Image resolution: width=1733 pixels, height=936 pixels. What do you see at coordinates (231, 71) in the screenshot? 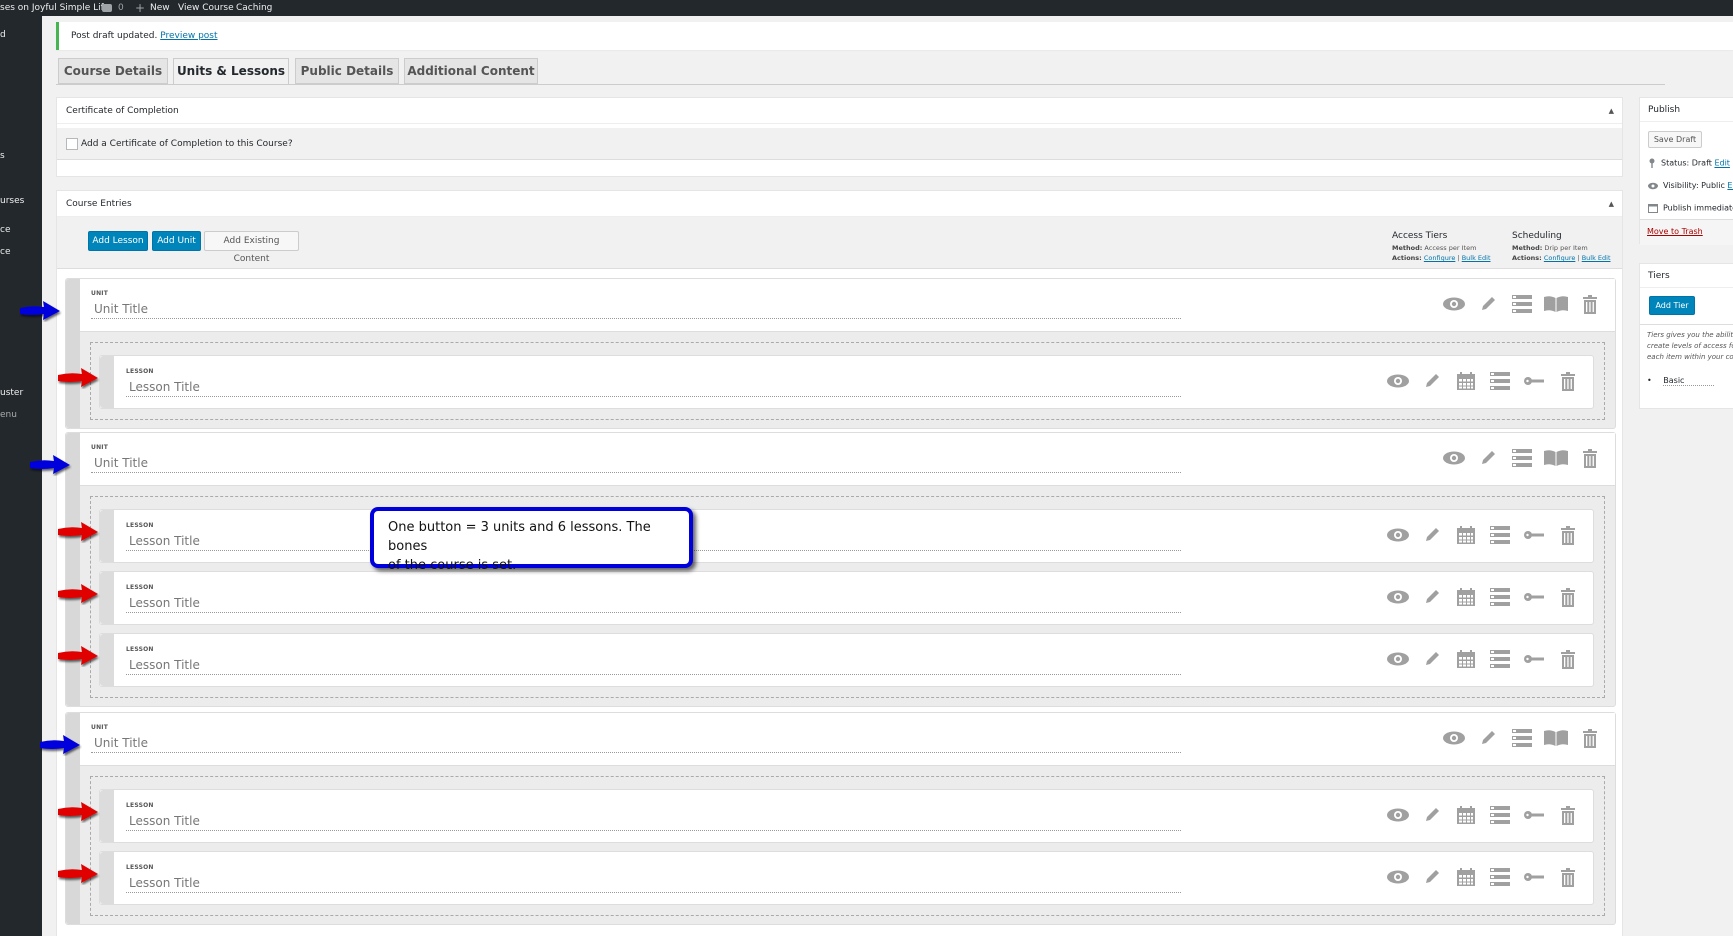
I see `tab-units-lessons: Units & Lessons` at bounding box center [231, 71].